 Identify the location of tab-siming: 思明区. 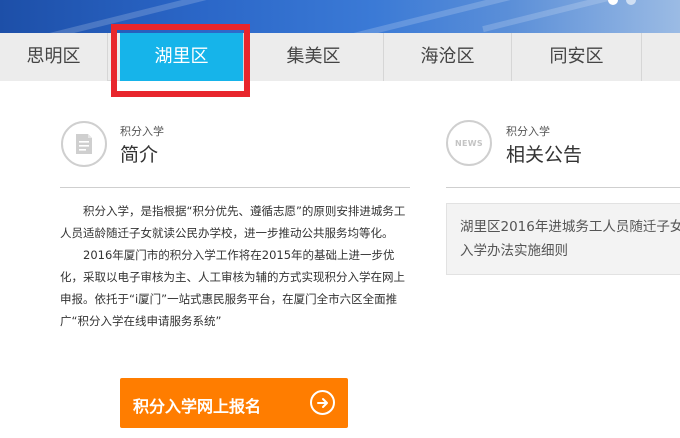
(54, 57).